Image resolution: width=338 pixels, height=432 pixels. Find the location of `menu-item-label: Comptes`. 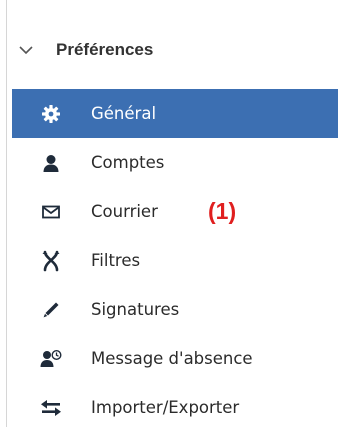

menu-item-label: Comptes is located at coordinates (128, 162).